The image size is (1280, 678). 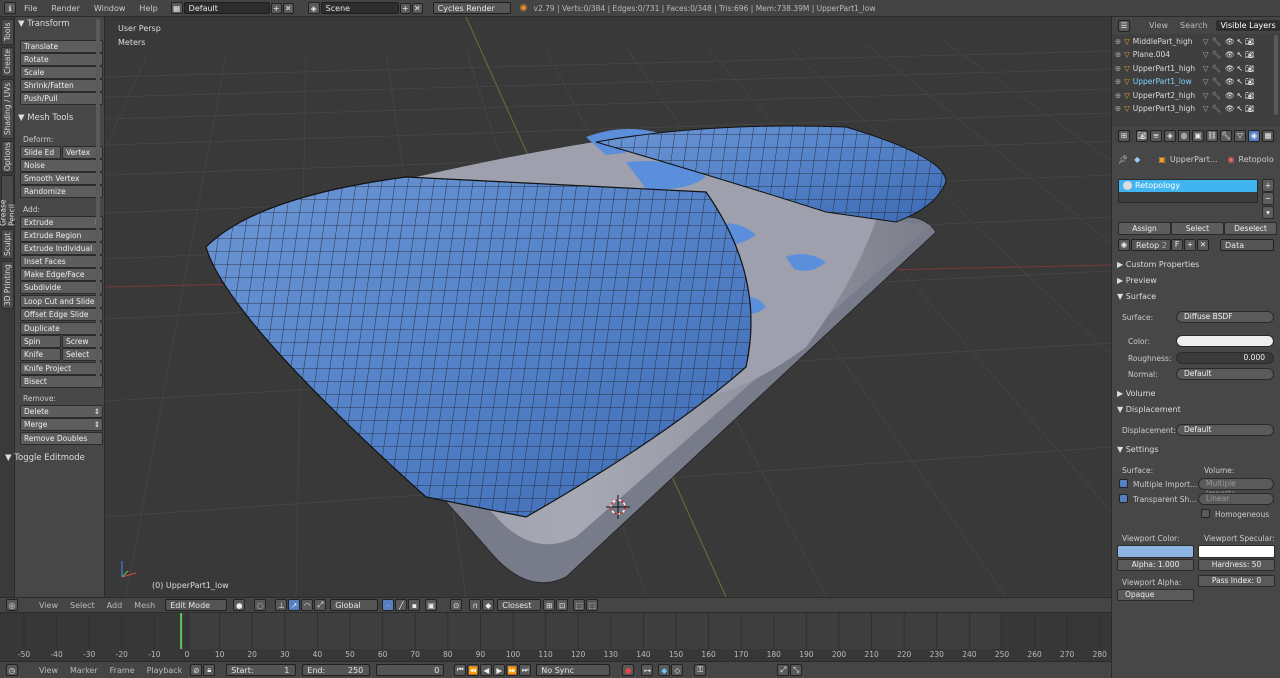 What do you see at coordinates (1197, 228) in the screenshot?
I see `select-button: Select` at bounding box center [1197, 228].